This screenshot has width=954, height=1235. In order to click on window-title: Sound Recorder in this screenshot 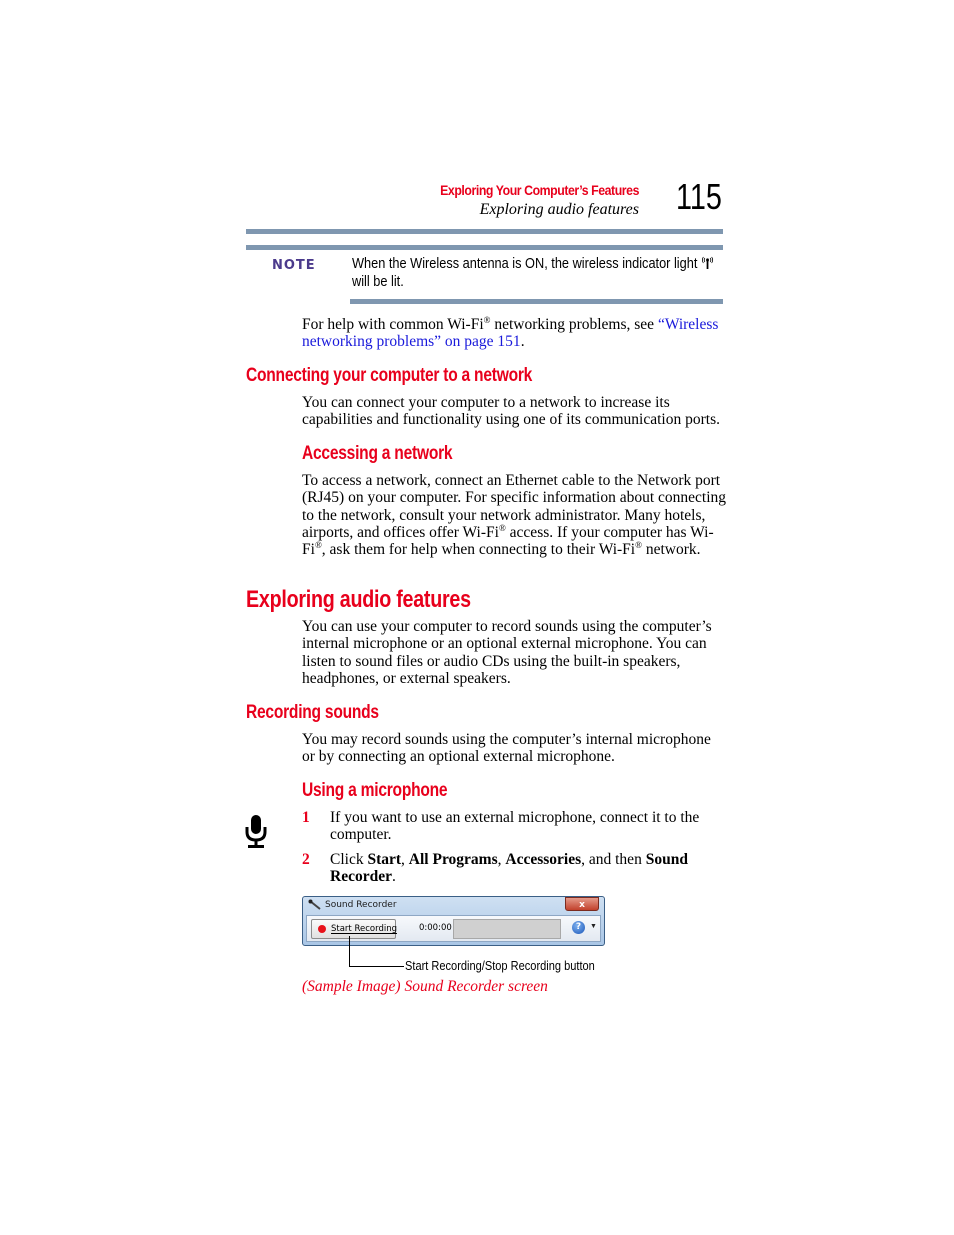, I will do `click(361, 905)`.